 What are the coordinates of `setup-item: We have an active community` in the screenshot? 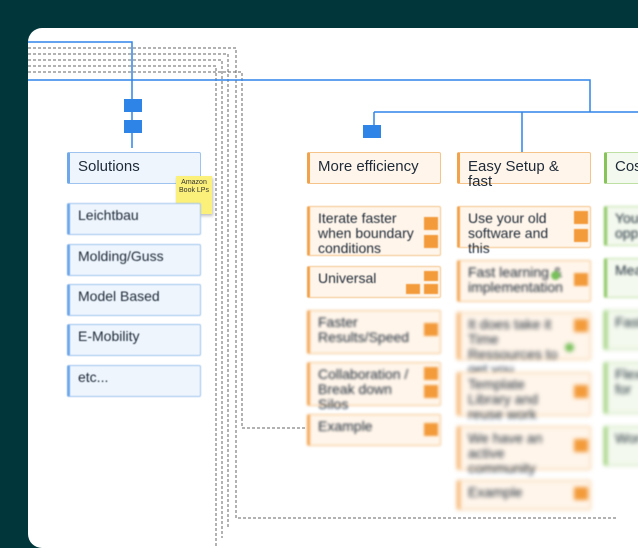 It's located at (524, 451).